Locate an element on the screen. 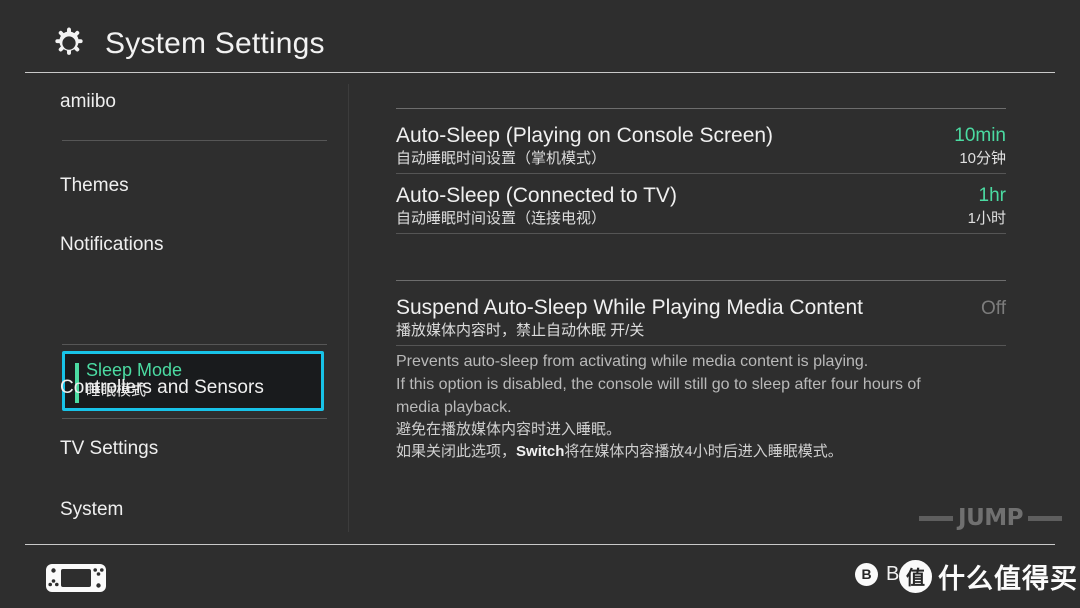 This screenshot has width=1080, height=608. sidebar-divider-top is located at coordinates (194, 140).